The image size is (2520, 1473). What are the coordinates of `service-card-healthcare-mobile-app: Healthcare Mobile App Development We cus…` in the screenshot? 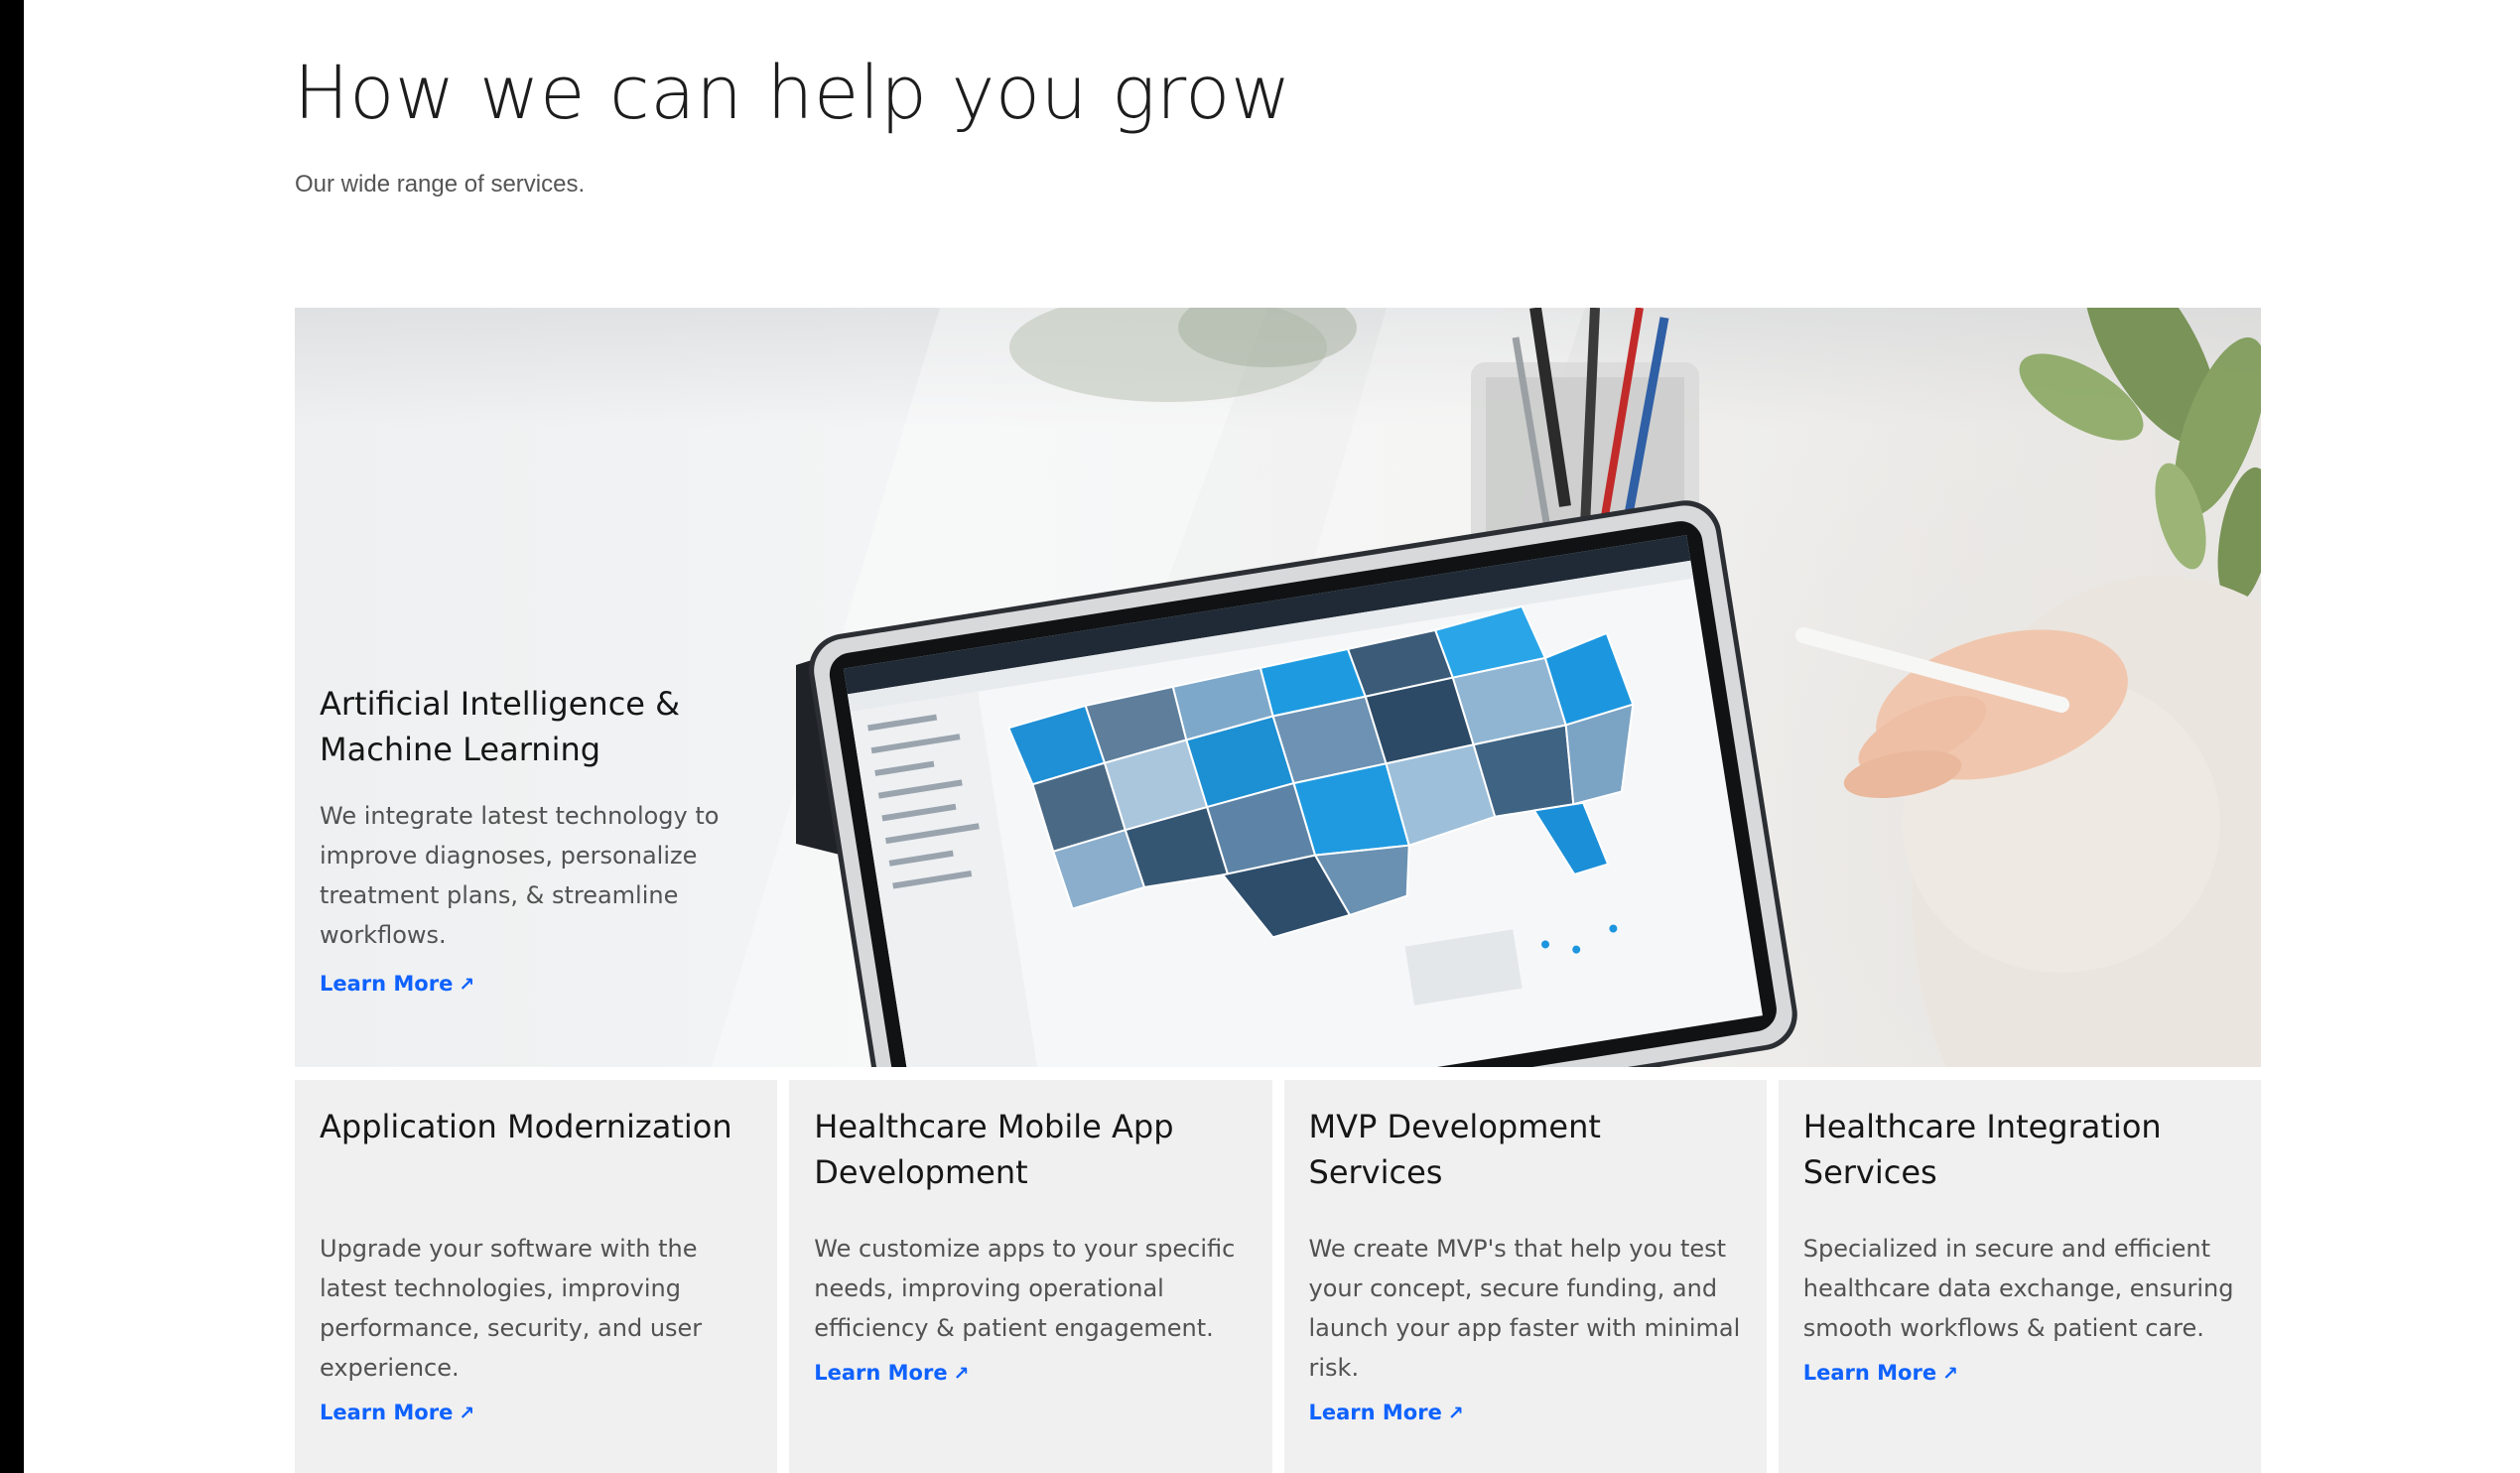 It's located at (1030, 1276).